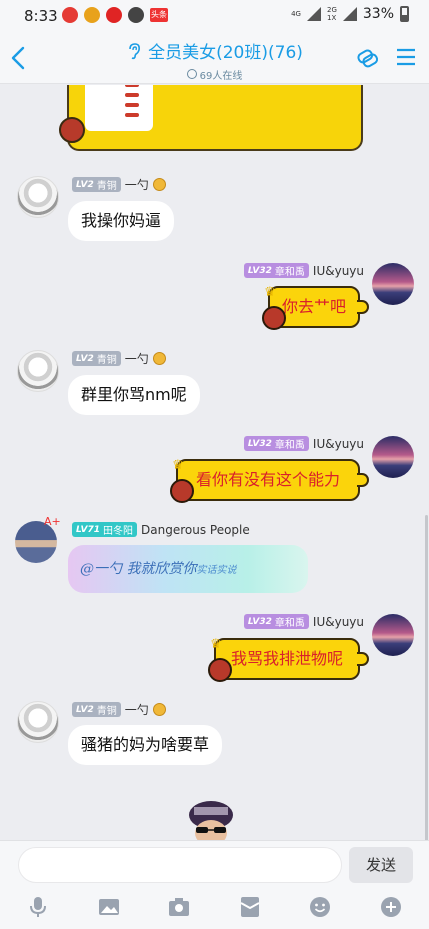 Image resolution: width=429 pixels, height=929 pixels. I want to click on sender-row: LV71 田冬阳 Dangerous People, so click(161, 529).